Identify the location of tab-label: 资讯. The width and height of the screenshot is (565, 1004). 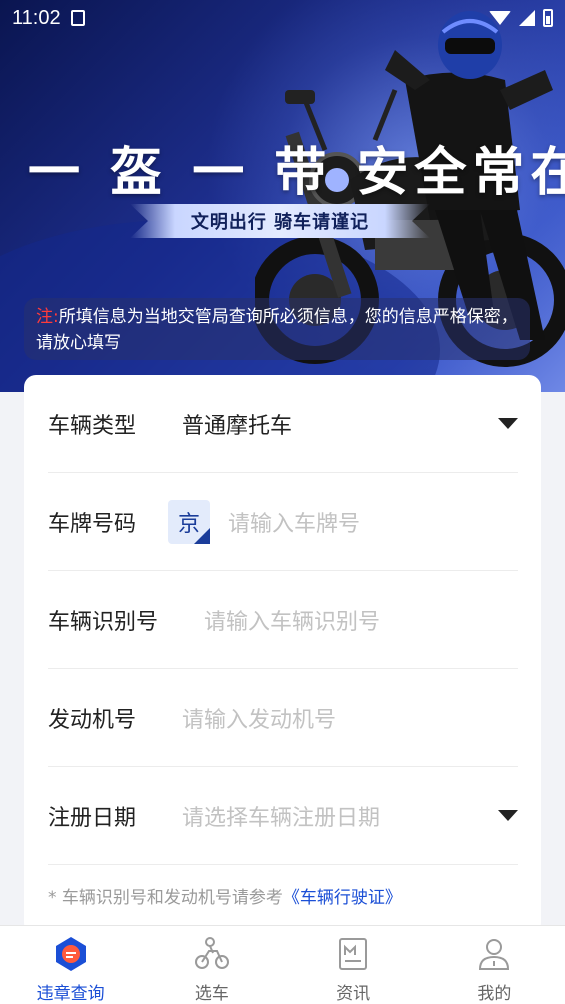
(353, 994).